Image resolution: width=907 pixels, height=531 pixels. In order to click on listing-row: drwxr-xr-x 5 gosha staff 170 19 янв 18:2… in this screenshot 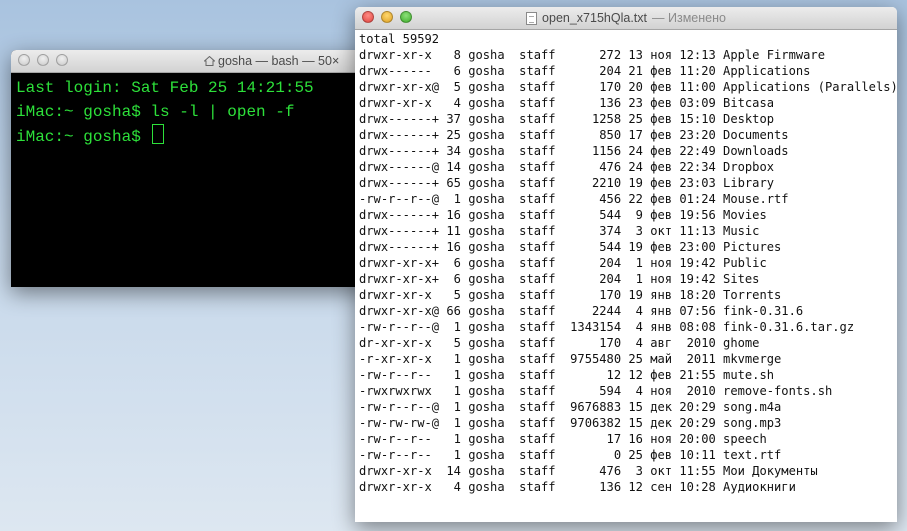, I will do `click(570, 295)`.